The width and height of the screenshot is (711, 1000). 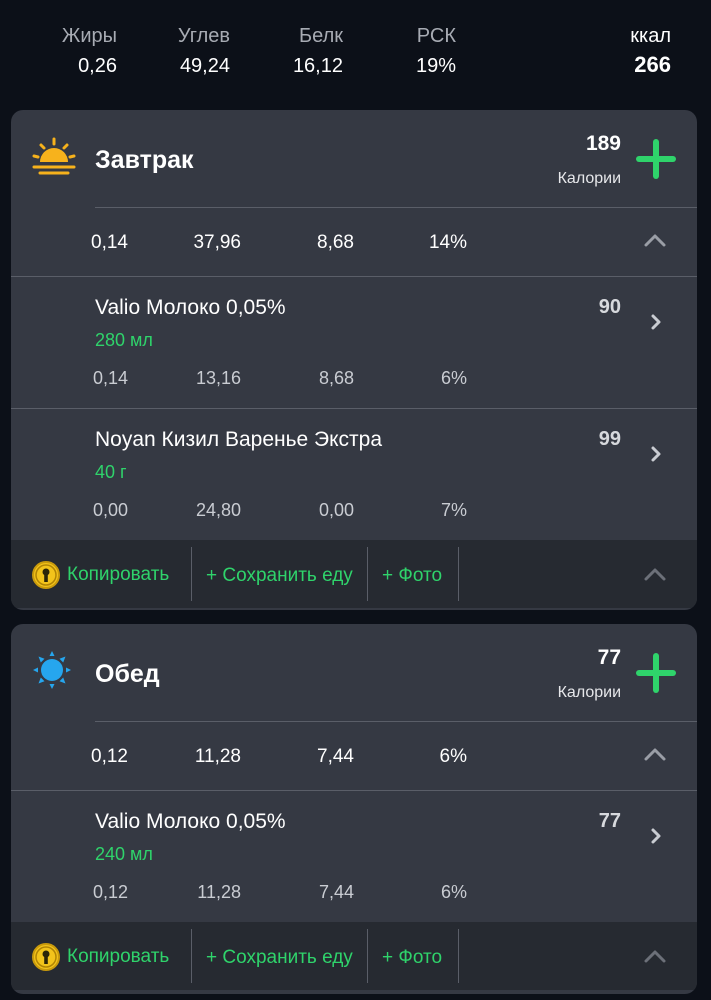 What do you see at coordinates (203, 36) in the screenshot?
I see `summary-carbs-label: Углев` at bounding box center [203, 36].